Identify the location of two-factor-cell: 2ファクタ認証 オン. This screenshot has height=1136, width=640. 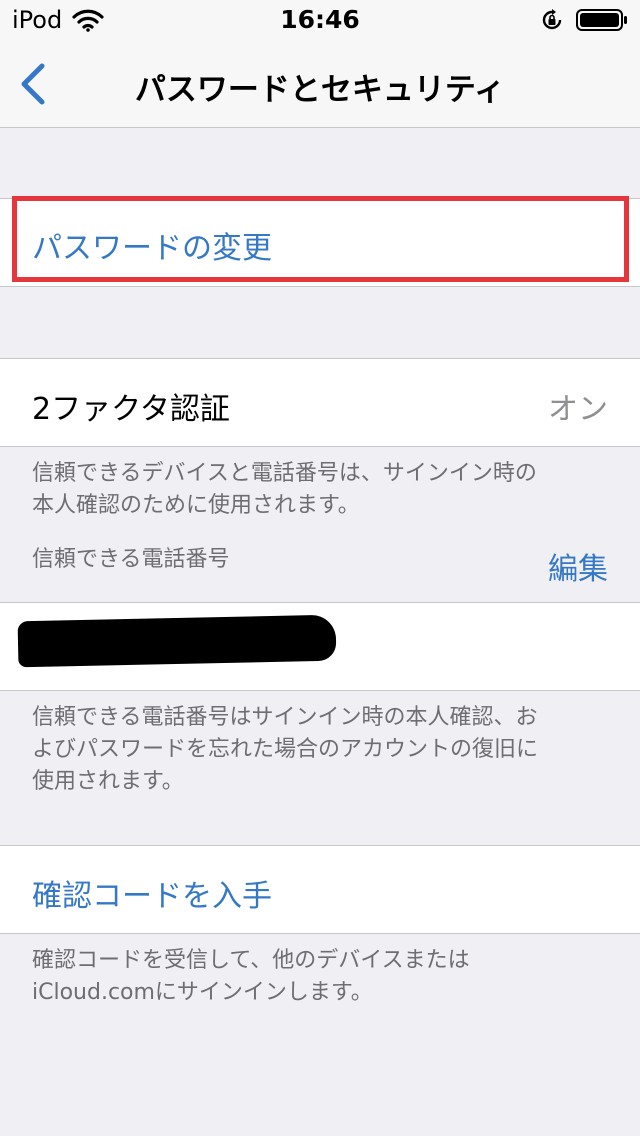
(320, 402).